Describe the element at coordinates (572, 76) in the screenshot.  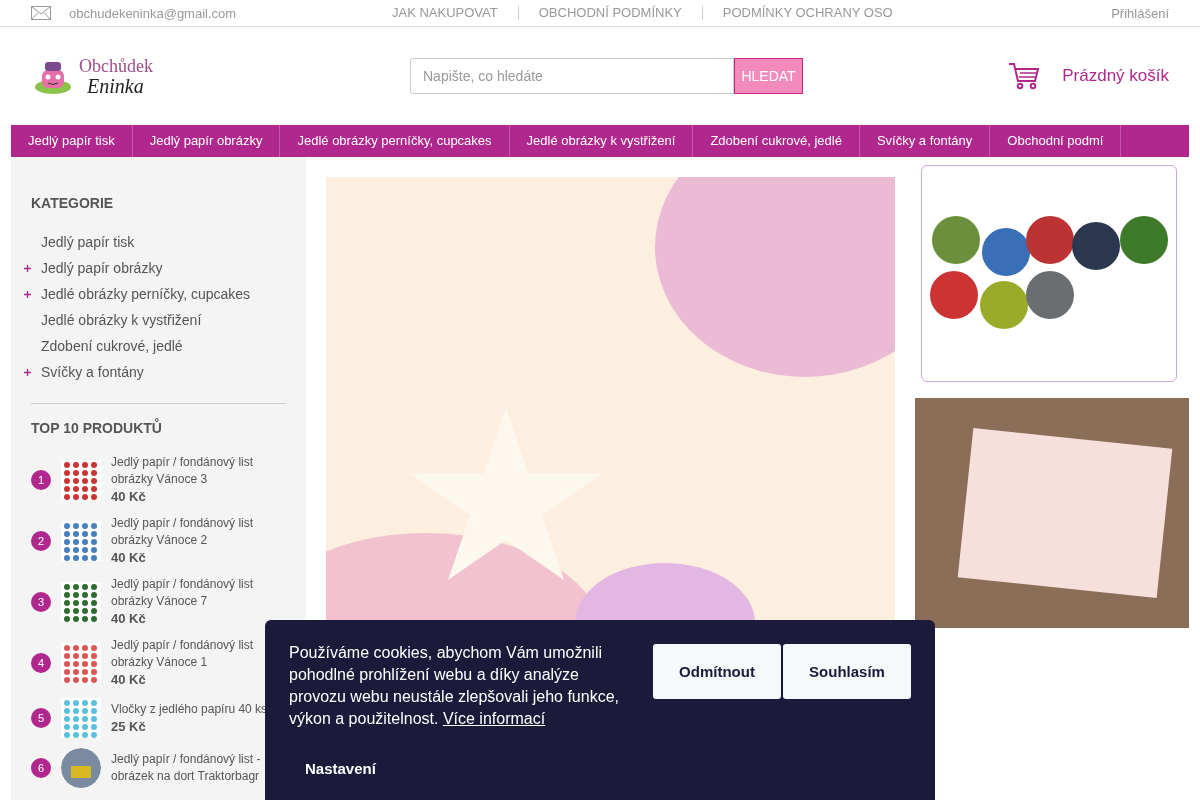
I see `search-field: Napište, co hledáte` at that location.